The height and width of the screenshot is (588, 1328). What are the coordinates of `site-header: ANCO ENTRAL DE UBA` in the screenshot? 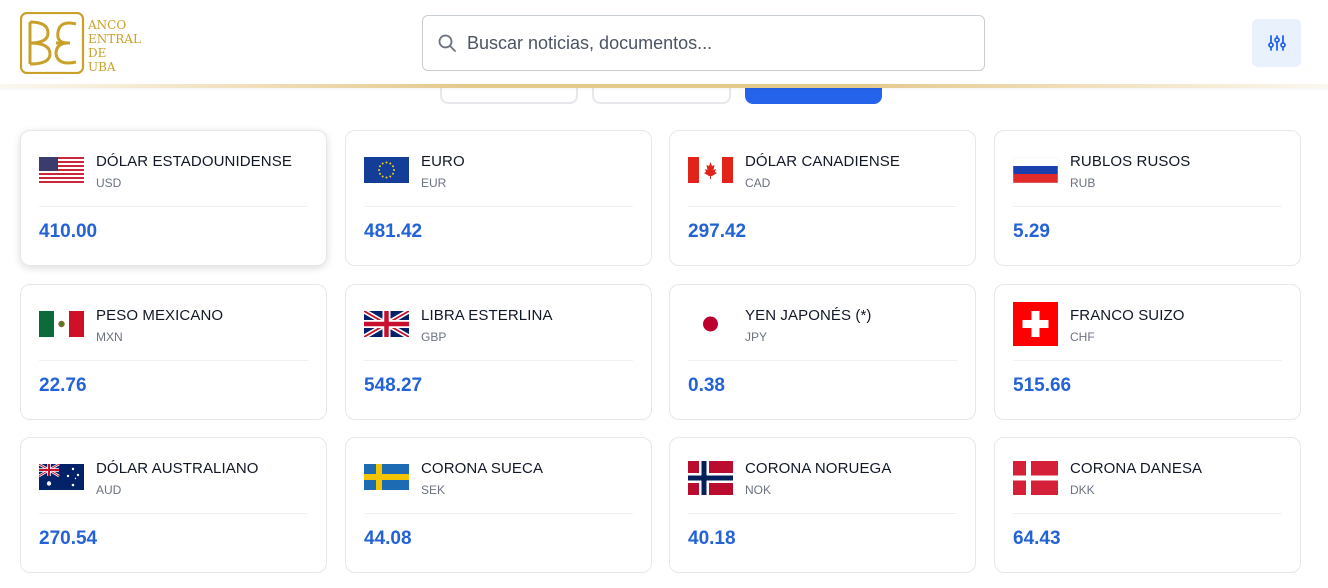 It's located at (664, 44).